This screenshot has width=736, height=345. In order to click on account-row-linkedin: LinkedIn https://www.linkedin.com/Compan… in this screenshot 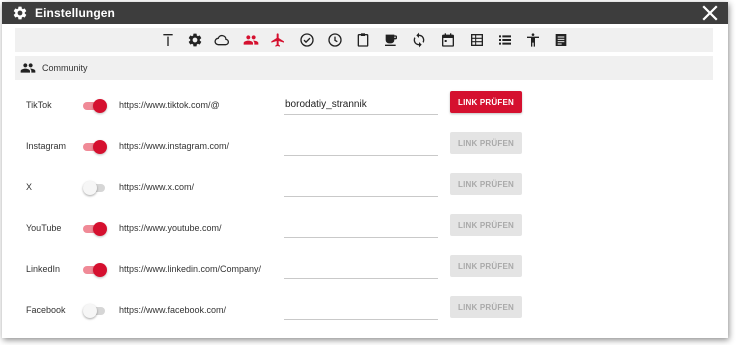, I will do `click(365, 272)`.